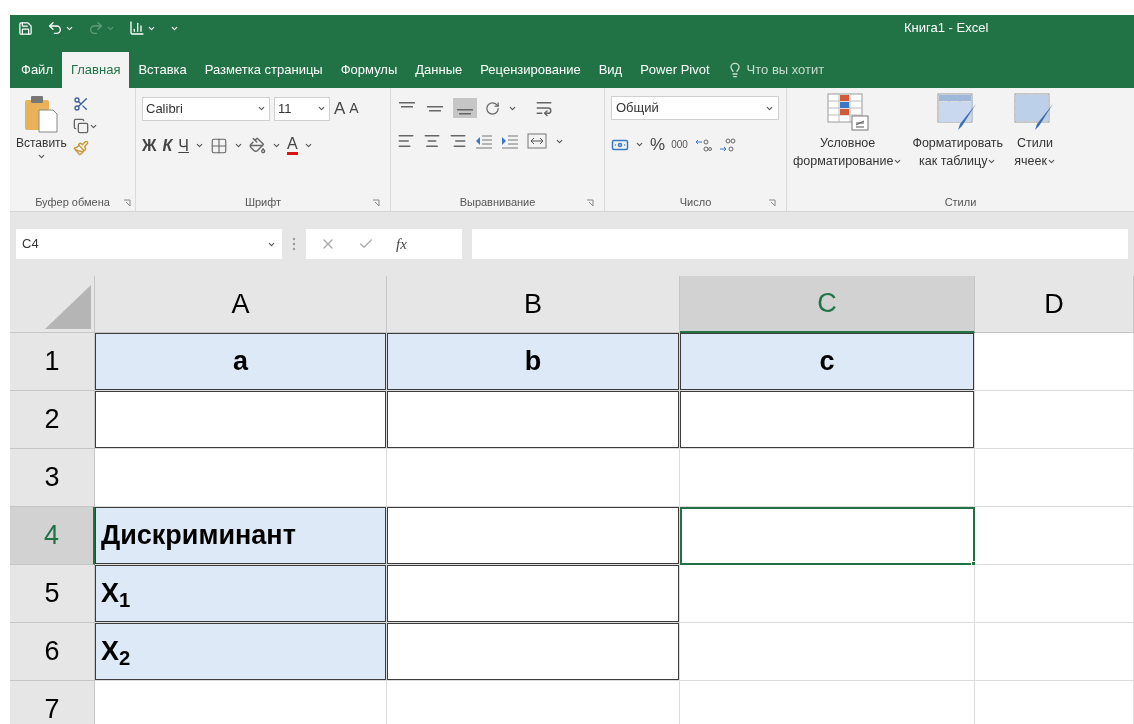  I want to click on table-cell: a, so click(241, 362).